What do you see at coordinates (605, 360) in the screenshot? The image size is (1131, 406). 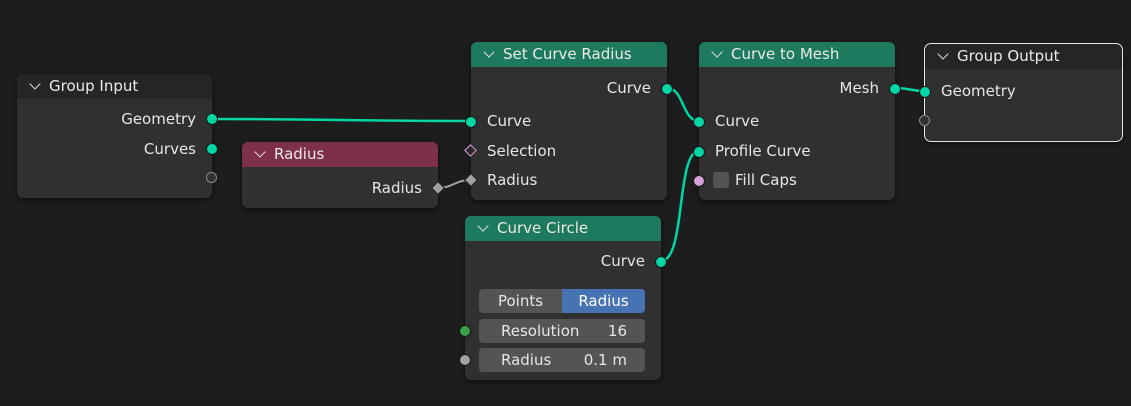 I see `radius-value: 0.1 m` at bounding box center [605, 360].